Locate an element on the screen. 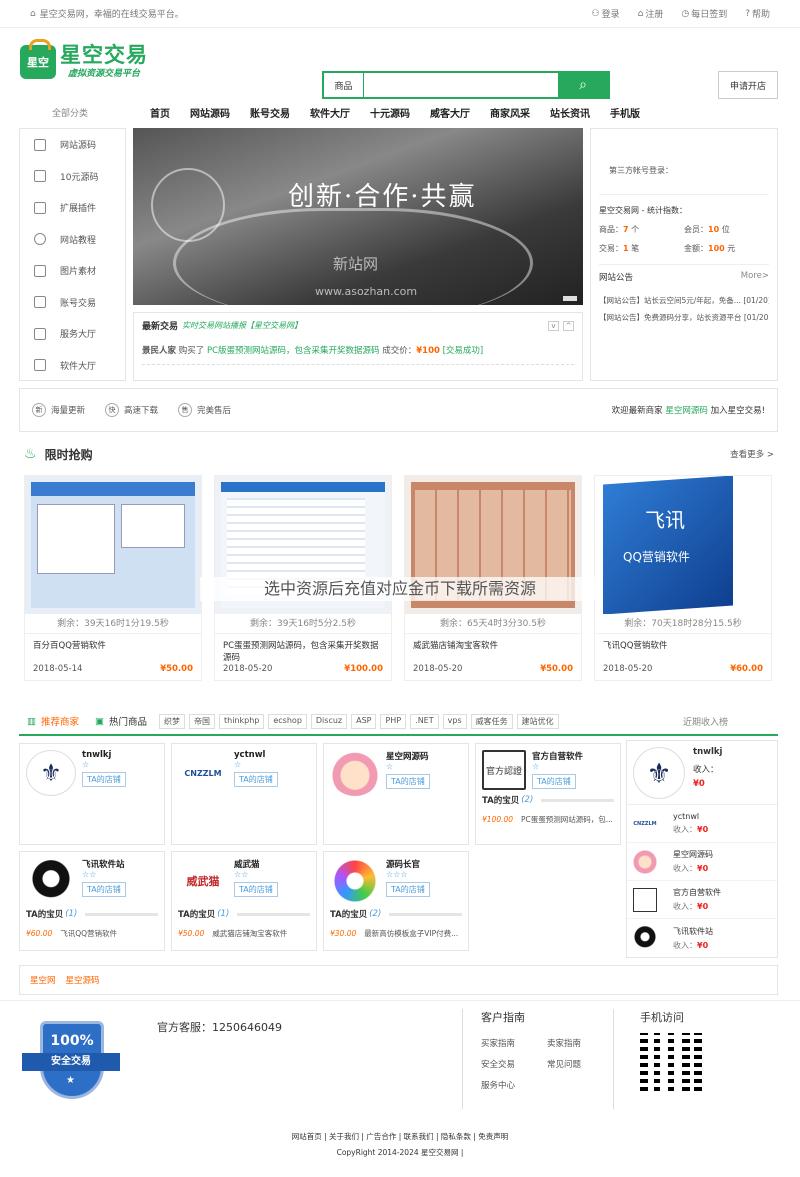 The image size is (800, 1177). category-item: 网站教程 is located at coordinates (72, 240).